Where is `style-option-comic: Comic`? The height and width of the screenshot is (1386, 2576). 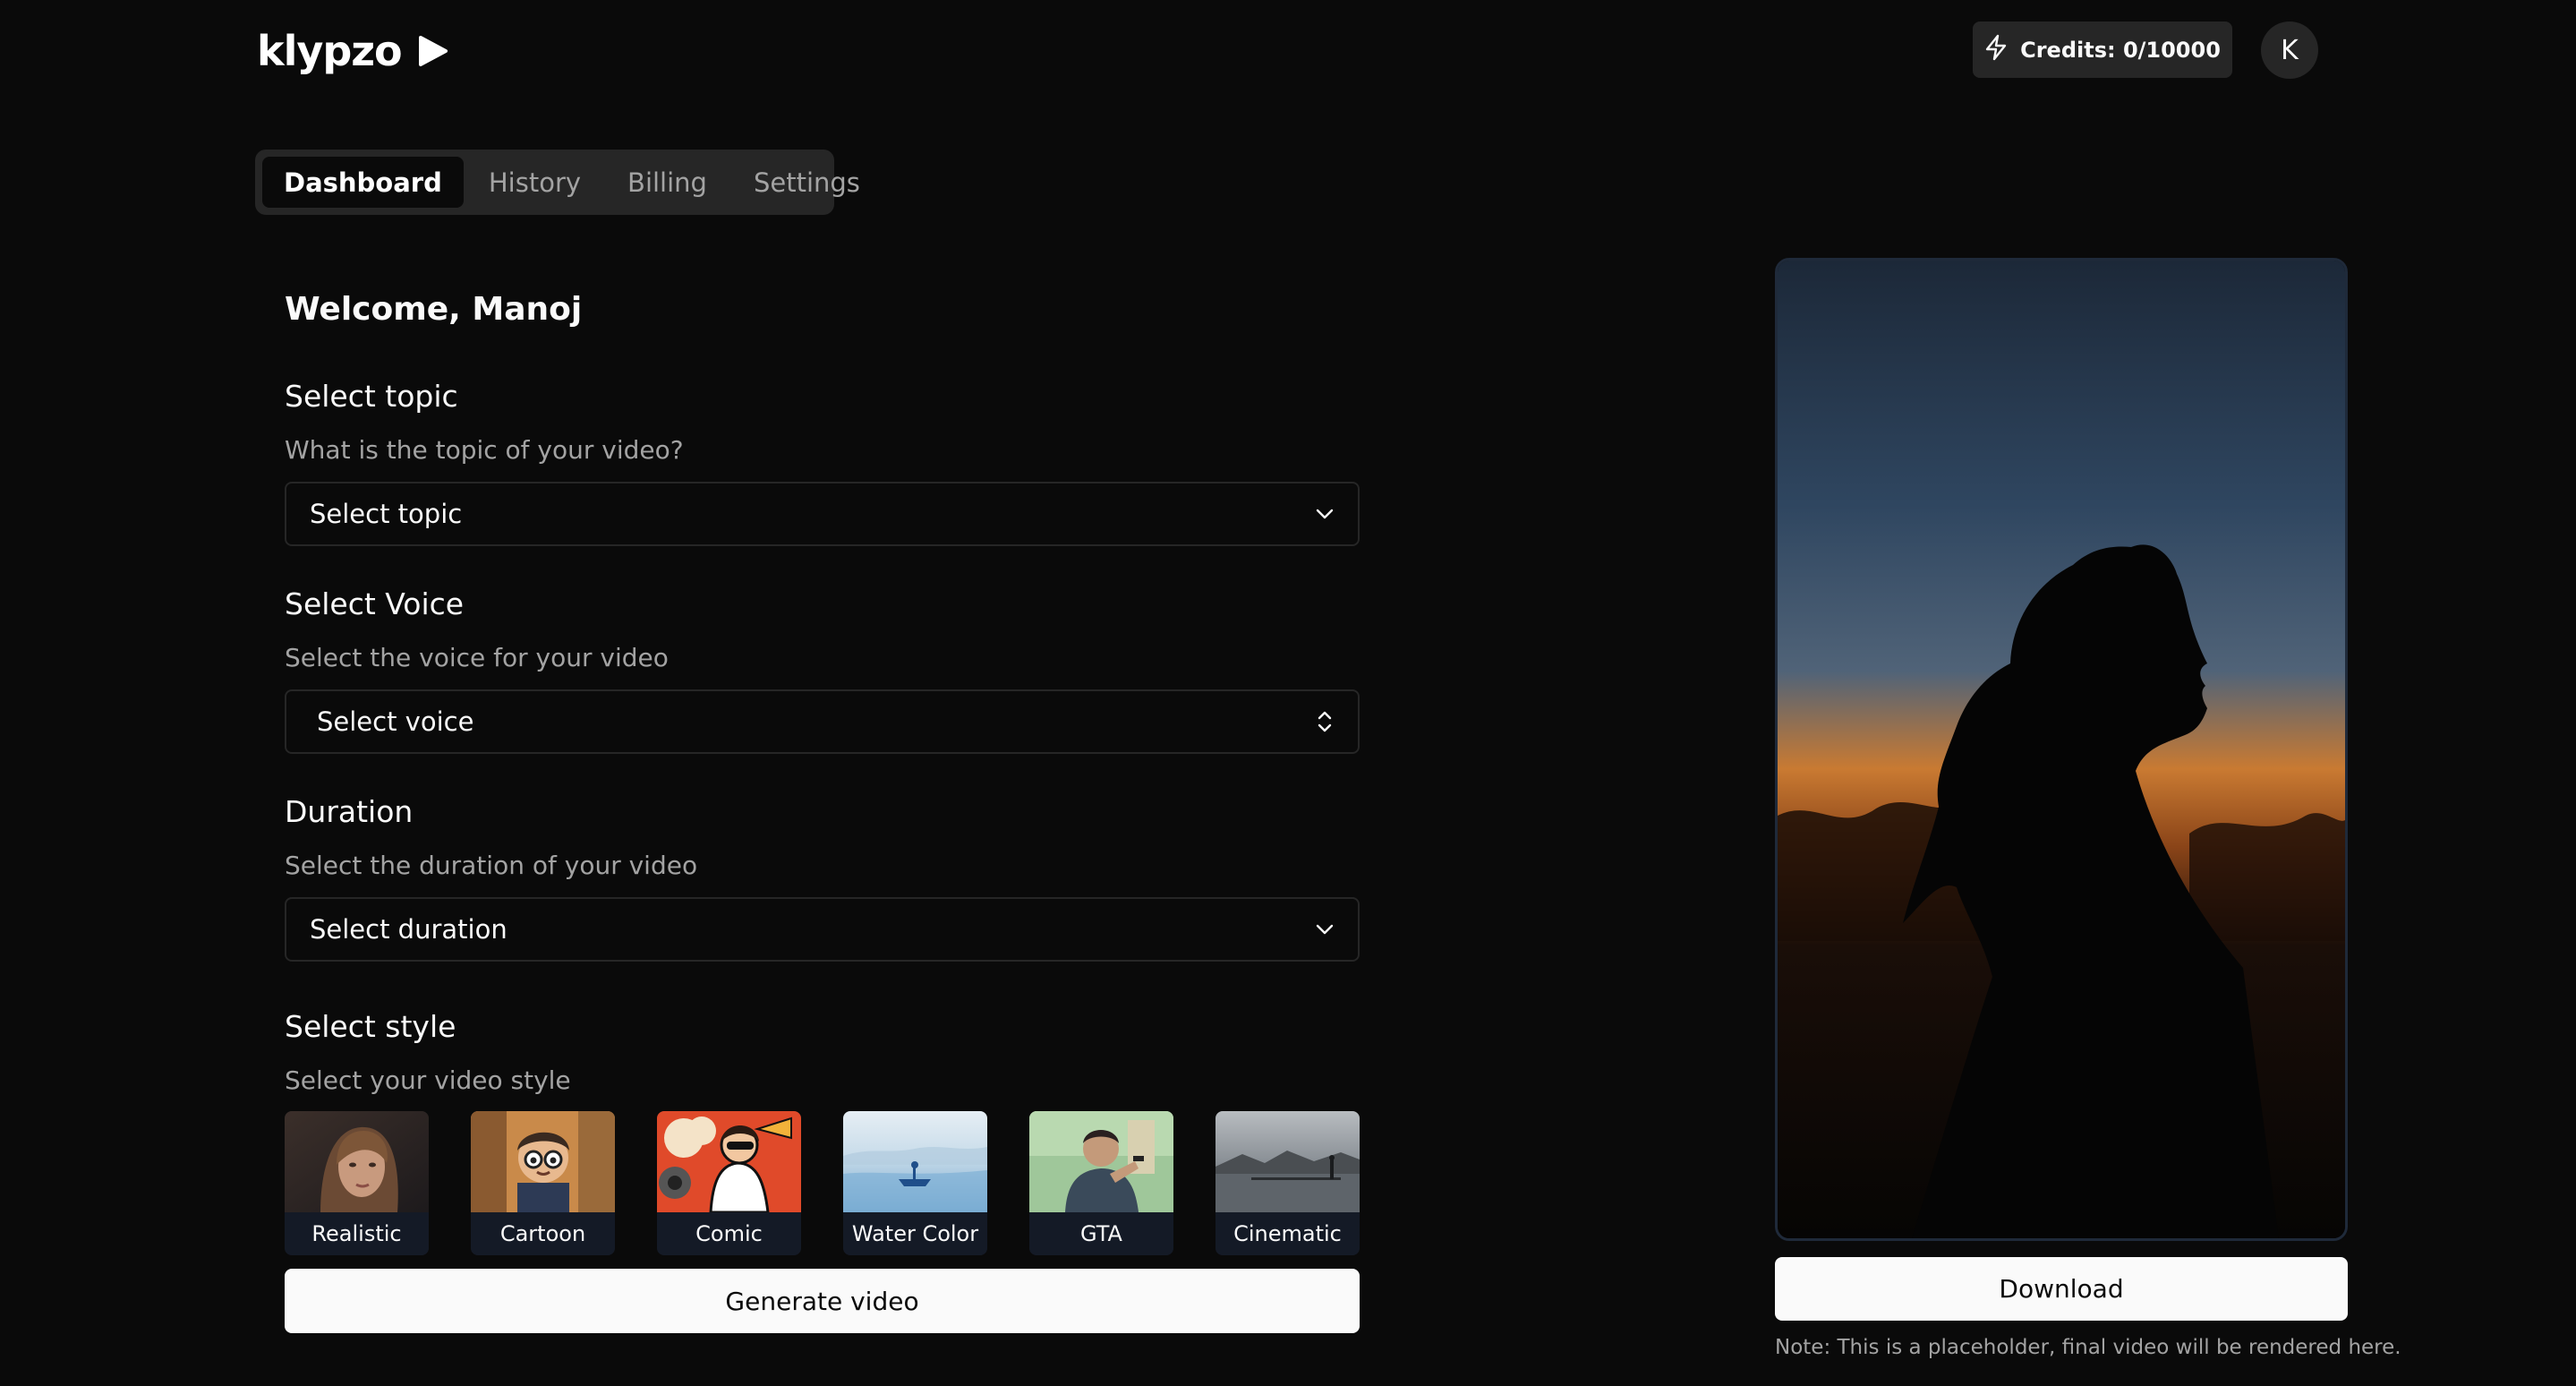 style-option-comic: Comic is located at coordinates (729, 1183).